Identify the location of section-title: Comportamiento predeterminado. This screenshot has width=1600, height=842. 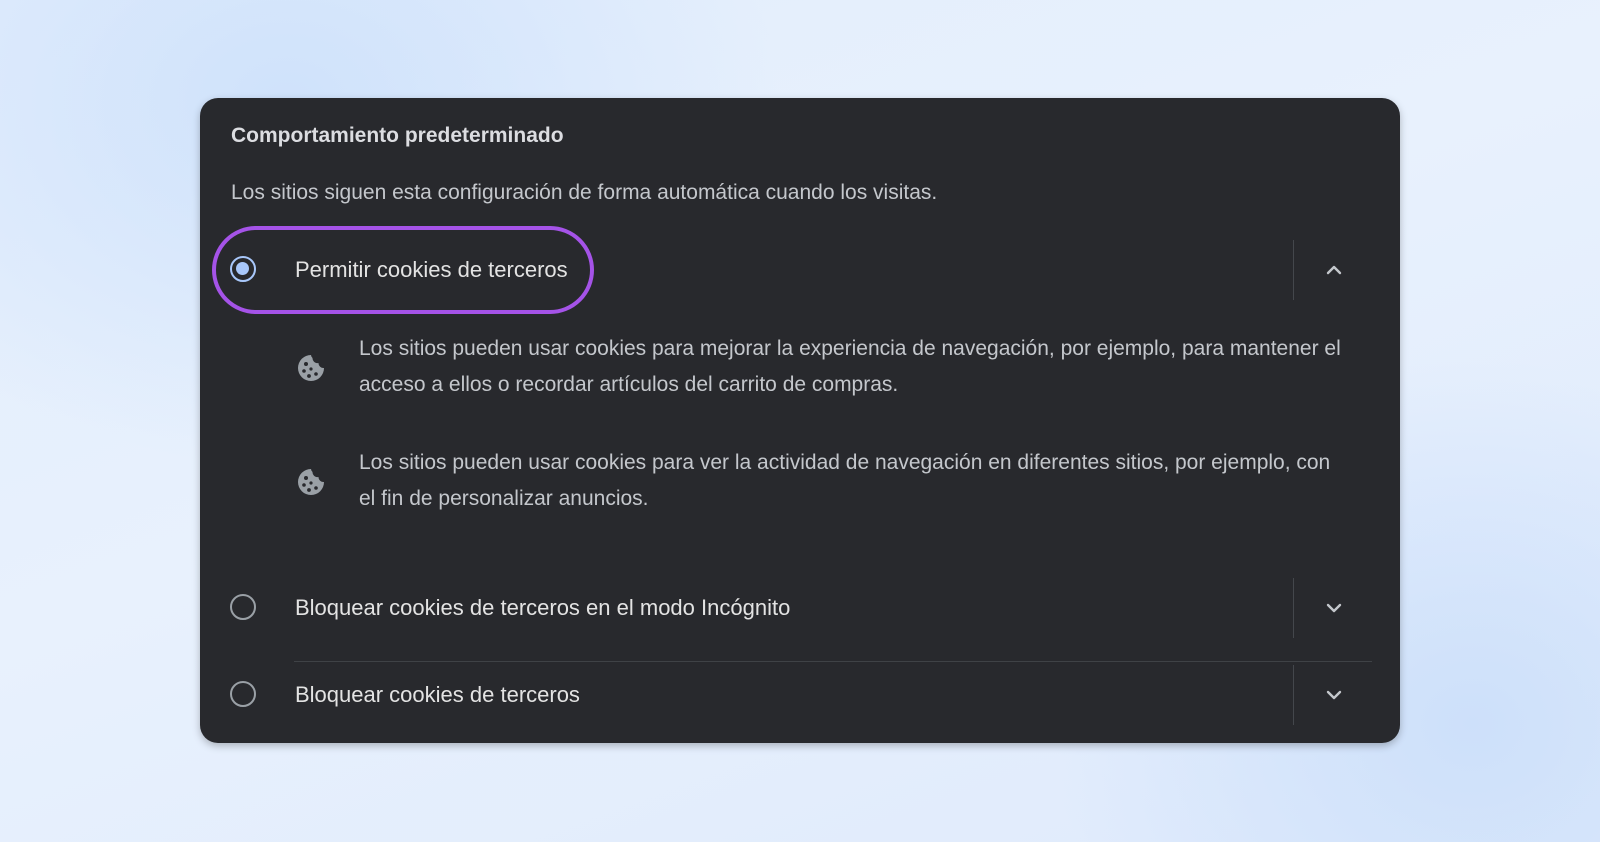
(397, 135).